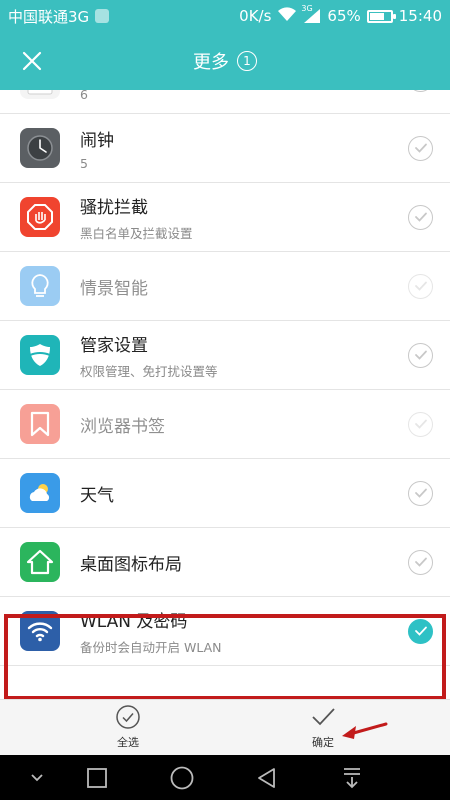  Describe the element at coordinates (49, 16) in the screenshot. I see `carrier-text: 中国联通3G` at that location.